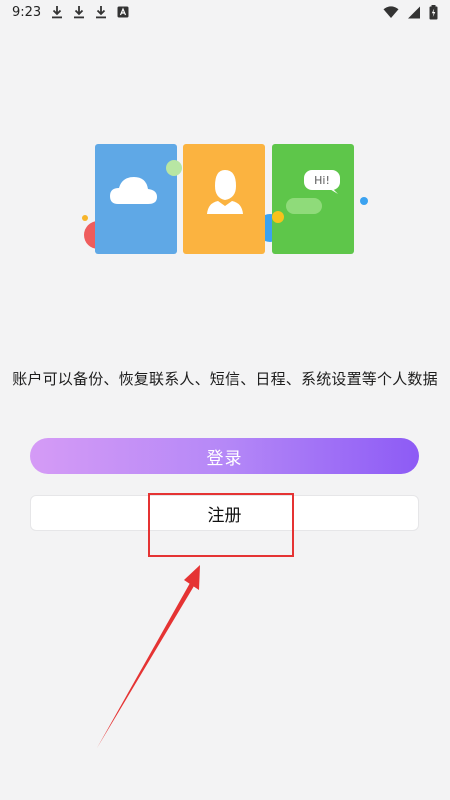 The image size is (450, 800). I want to click on text-icon, so click(123, 12).